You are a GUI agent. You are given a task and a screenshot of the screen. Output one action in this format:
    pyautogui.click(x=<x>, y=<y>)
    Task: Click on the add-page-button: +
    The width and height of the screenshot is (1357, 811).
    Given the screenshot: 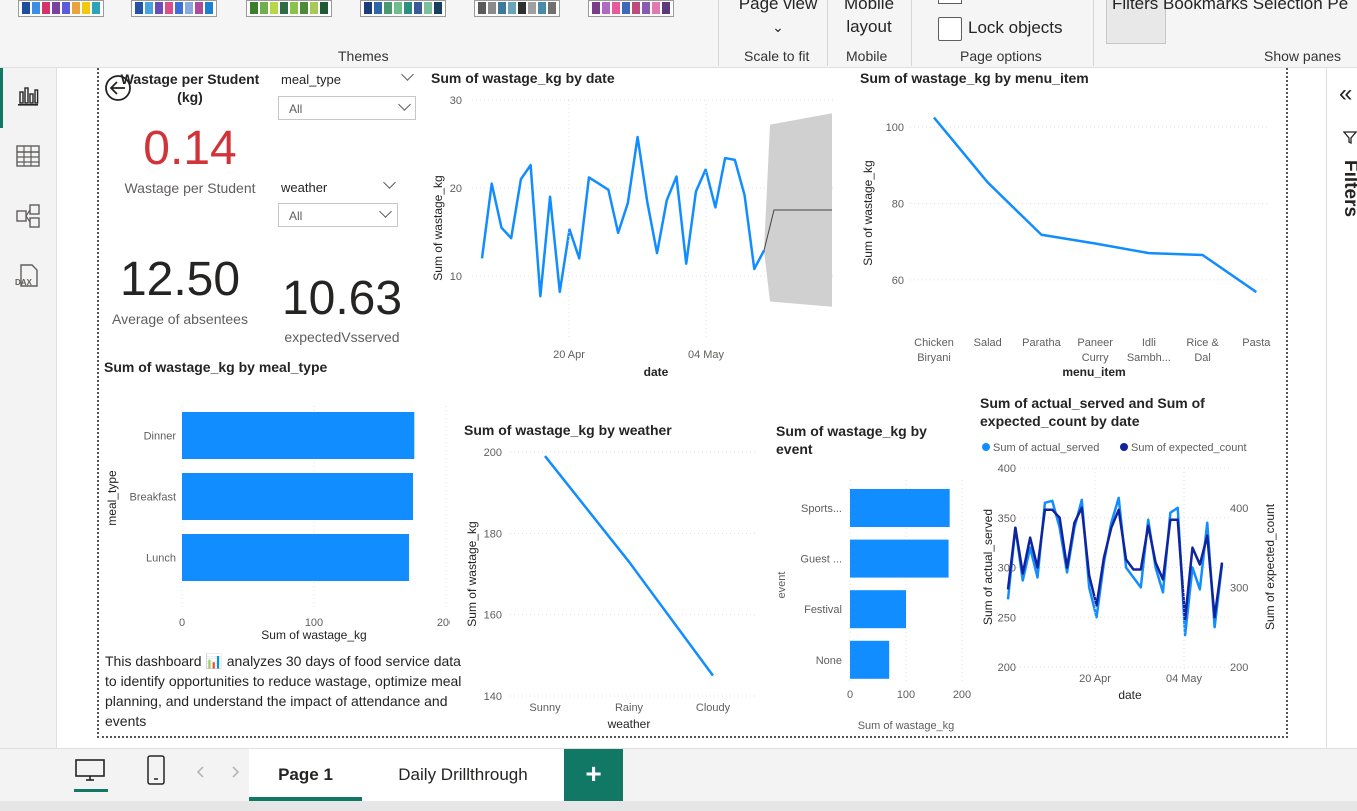 What is the action you would take?
    pyautogui.click(x=593, y=775)
    